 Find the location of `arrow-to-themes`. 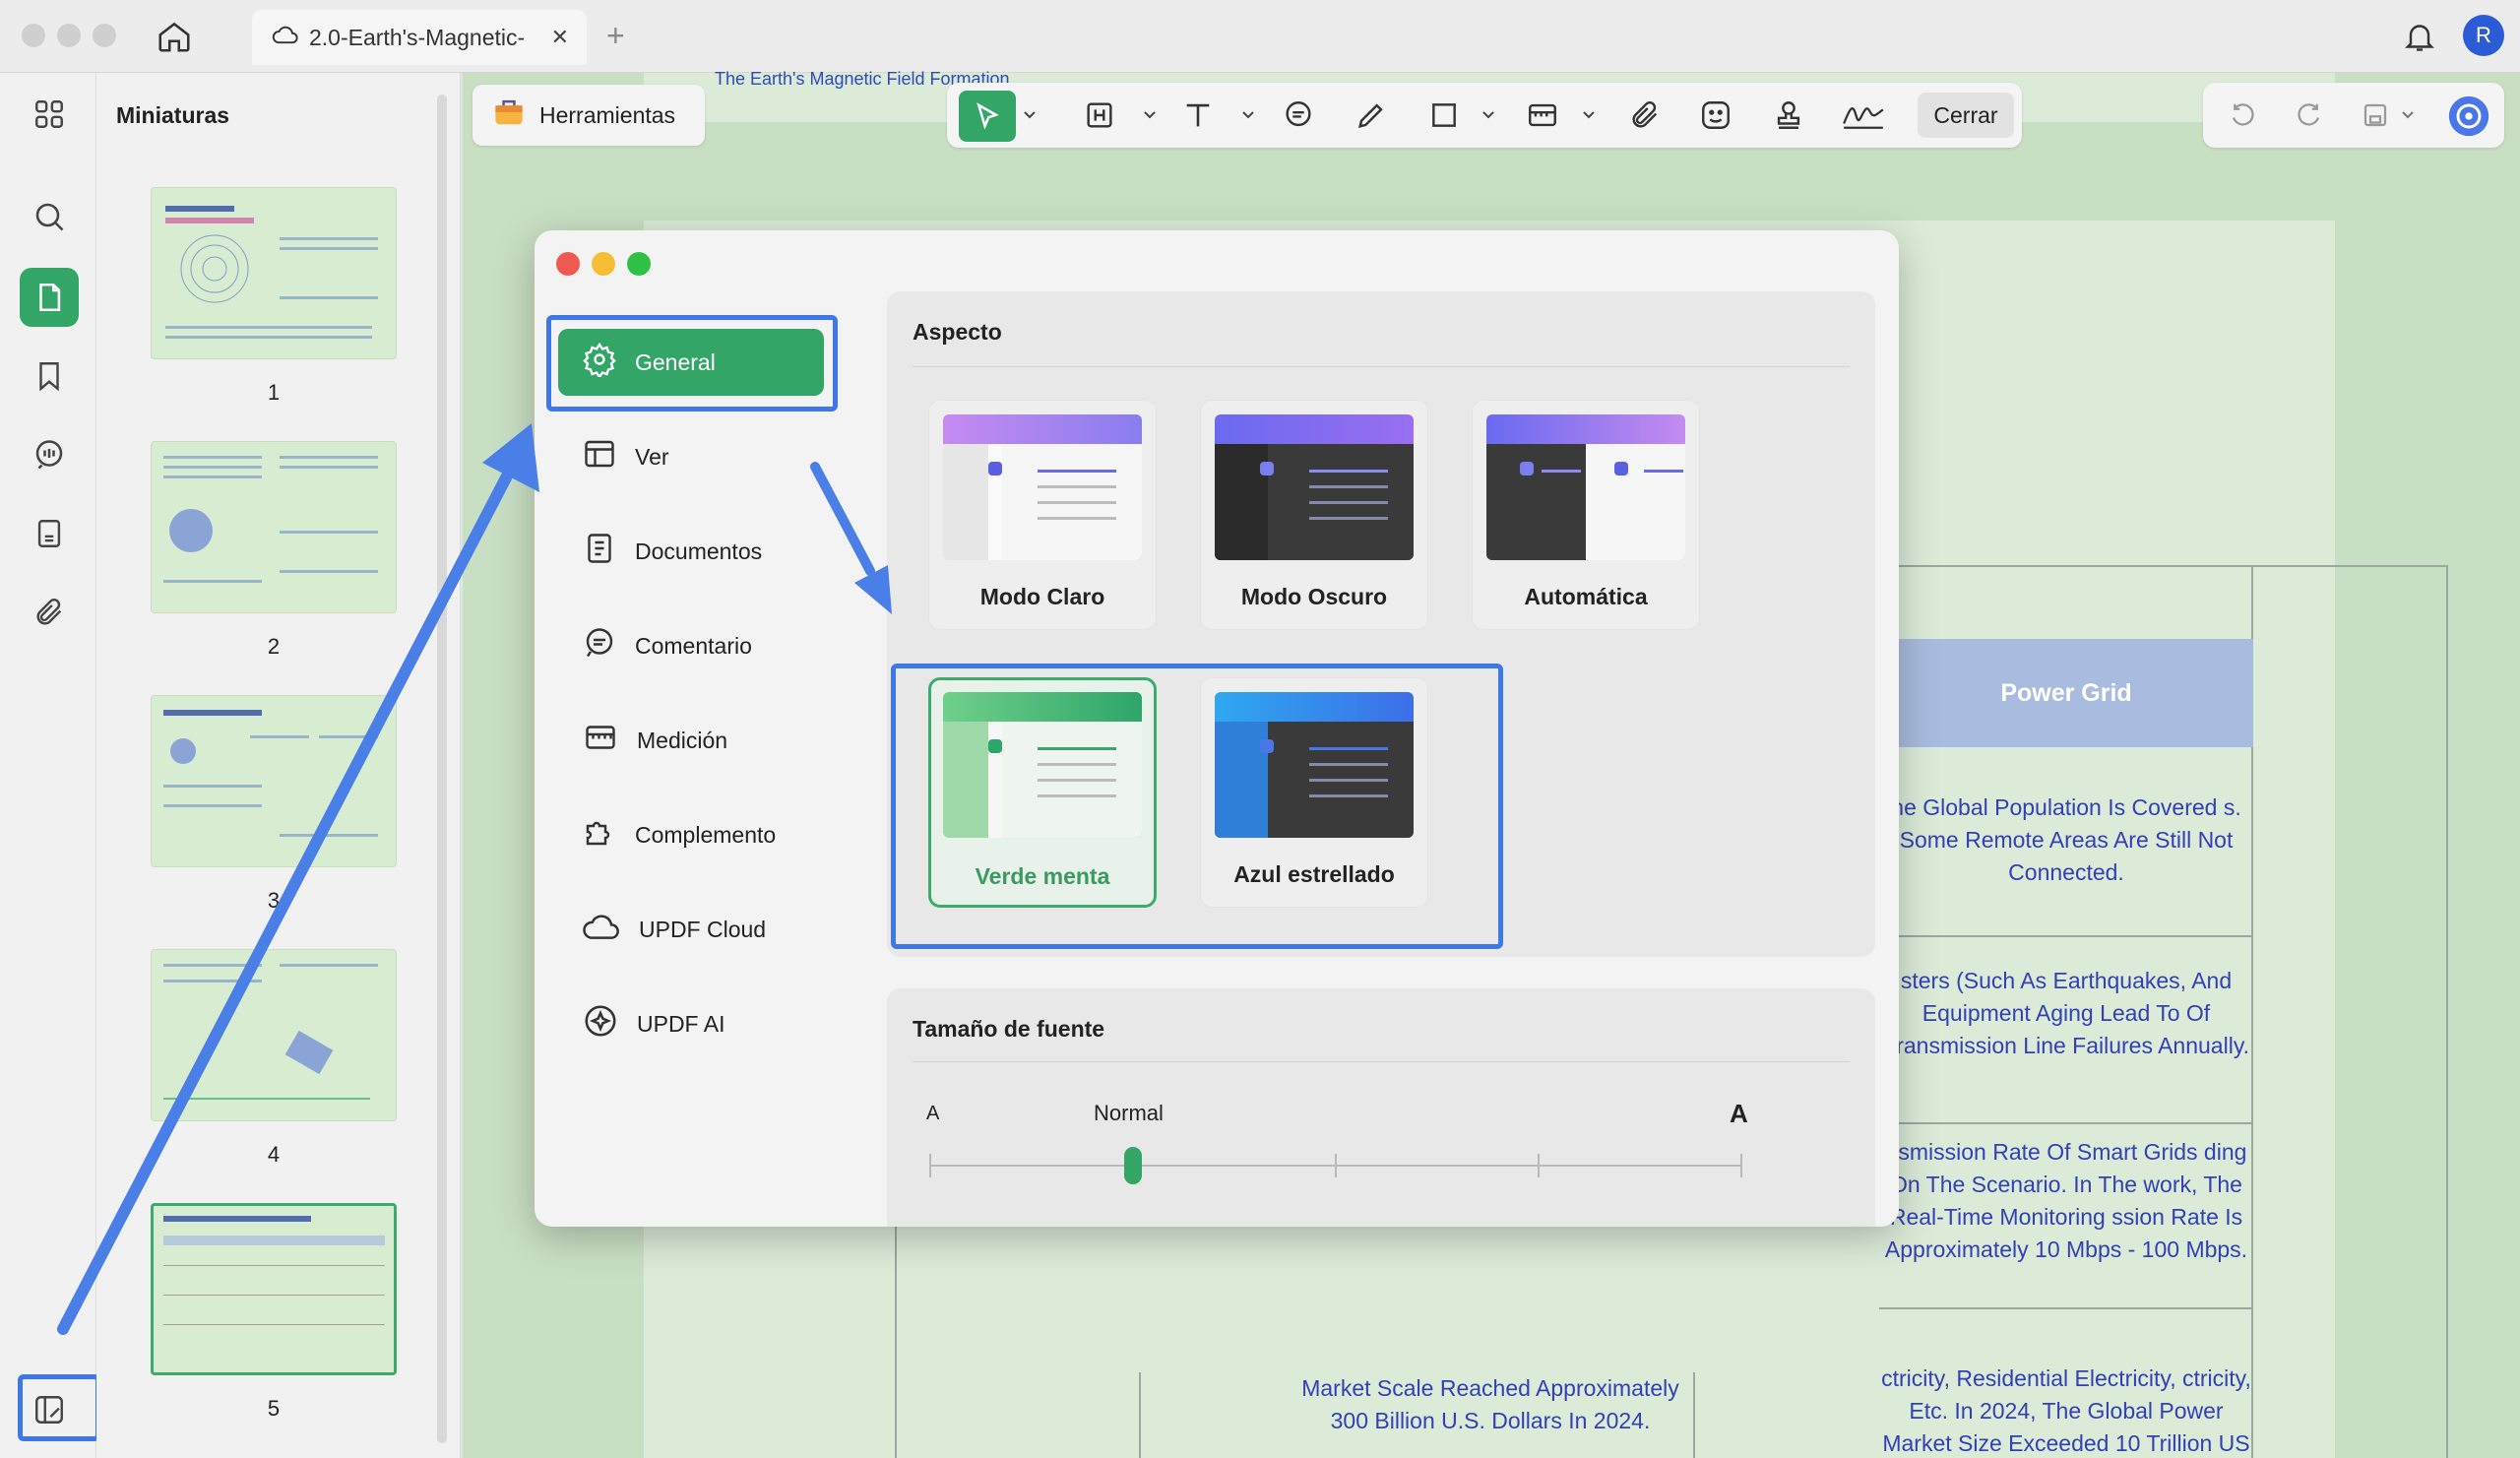

arrow-to-themes is located at coordinates (842, 519).